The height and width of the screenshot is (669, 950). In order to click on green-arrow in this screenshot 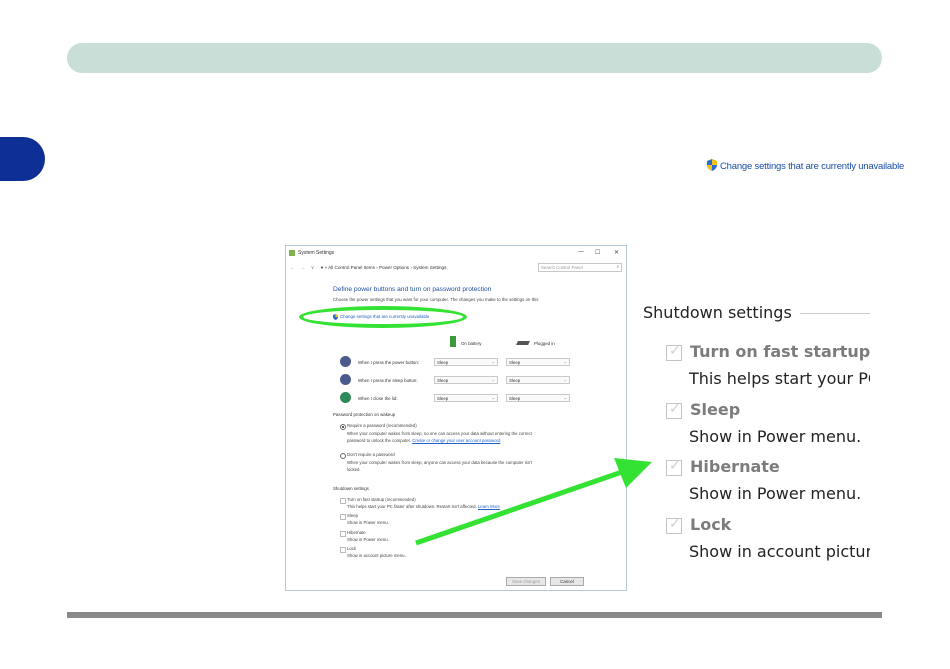, I will do `click(533, 502)`.